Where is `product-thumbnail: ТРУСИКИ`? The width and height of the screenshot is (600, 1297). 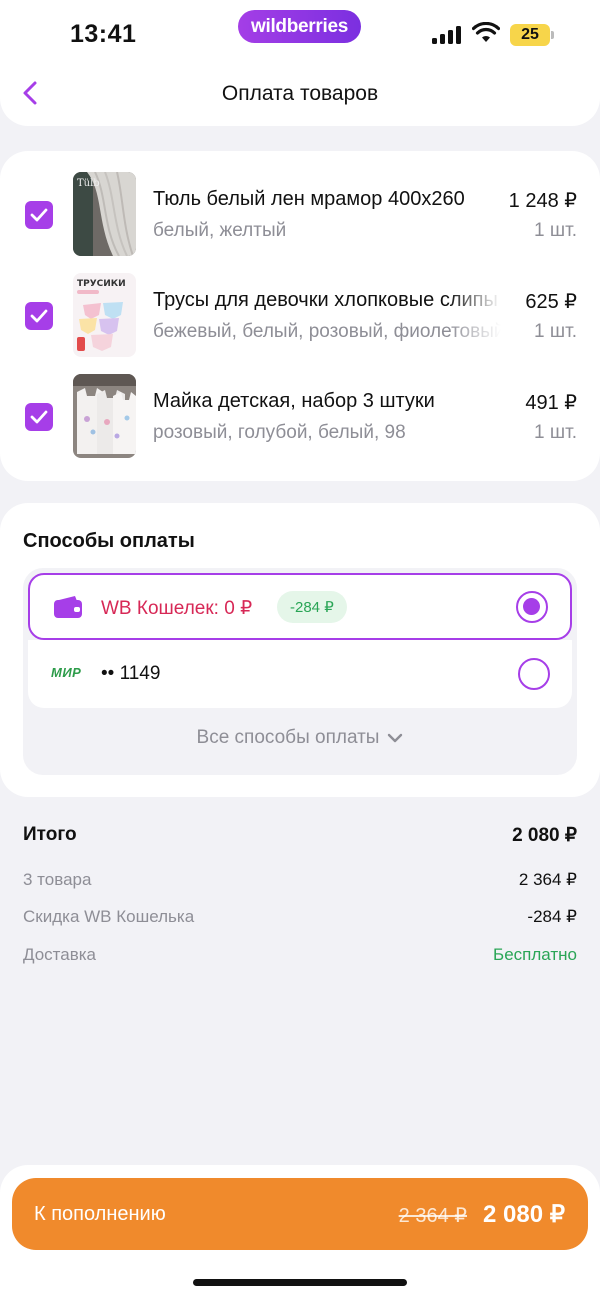
product-thumbnail: ТРУСИКИ is located at coordinates (104, 315).